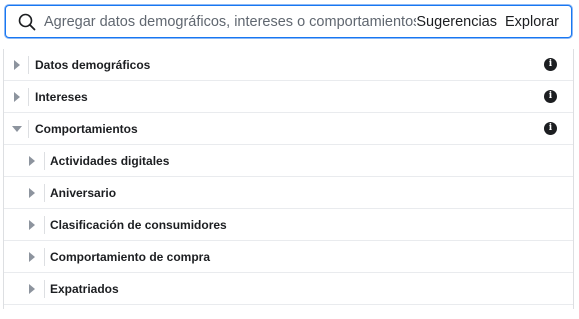 The width and height of the screenshot is (579, 319). What do you see at coordinates (456, 22) in the screenshot?
I see `suggestions-link: Sugerencias` at bounding box center [456, 22].